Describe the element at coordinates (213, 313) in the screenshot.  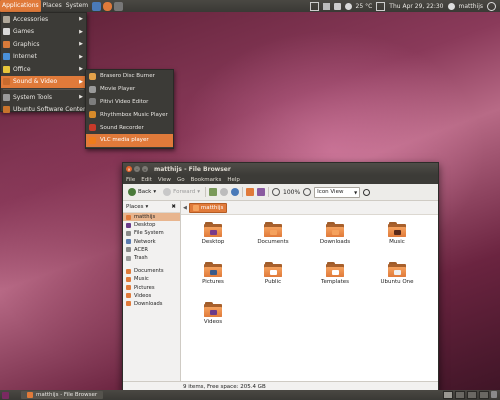
I see `folder-item-videos: Videos` at that location.